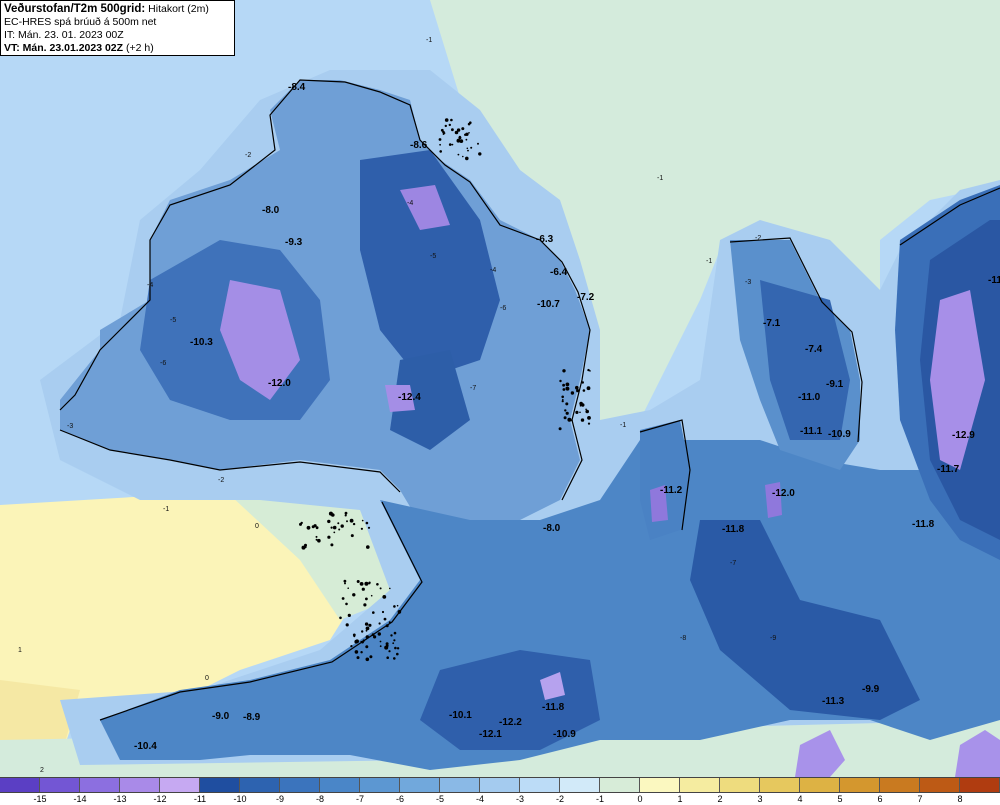  What do you see at coordinates (80, 22) in the screenshot?
I see `model-description: EC-HRES spá brúuð á 500m net` at bounding box center [80, 22].